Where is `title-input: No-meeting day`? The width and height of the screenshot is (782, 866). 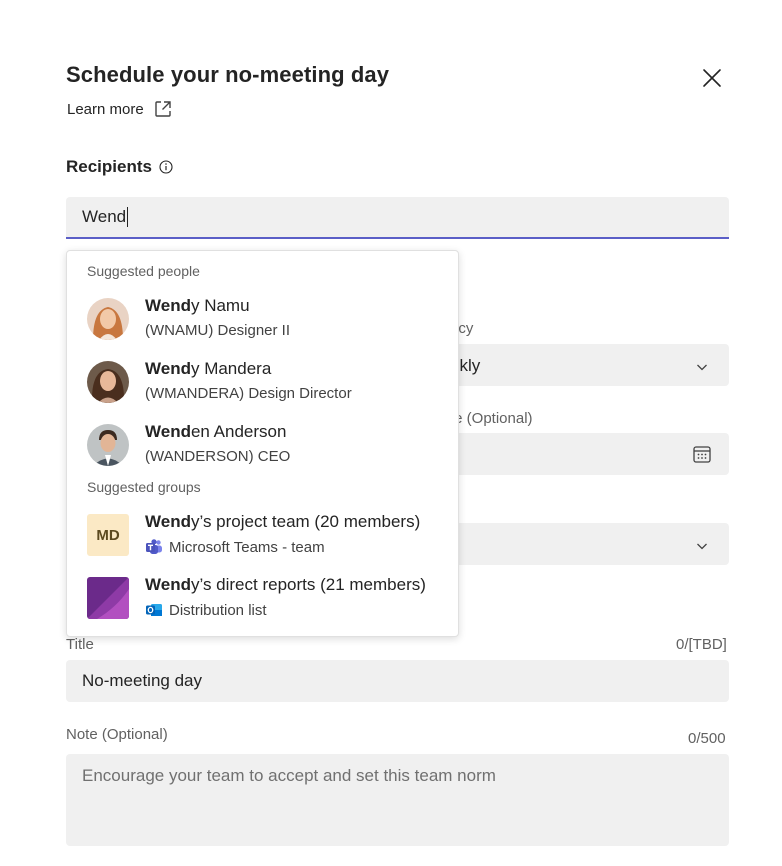
title-input: No-meeting day is located at coordinates (397, 681).